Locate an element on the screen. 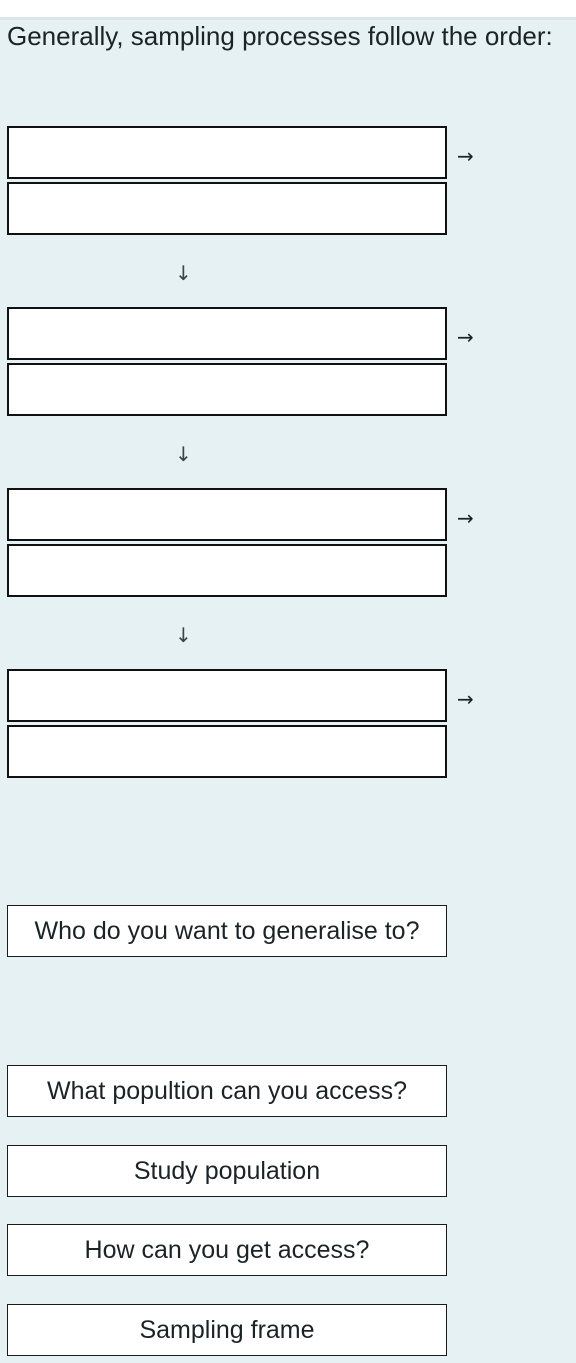 Image resolution: width=576 pixels, height=1363 pixels. drop-slot-1a is located at coordinates (227, 152).